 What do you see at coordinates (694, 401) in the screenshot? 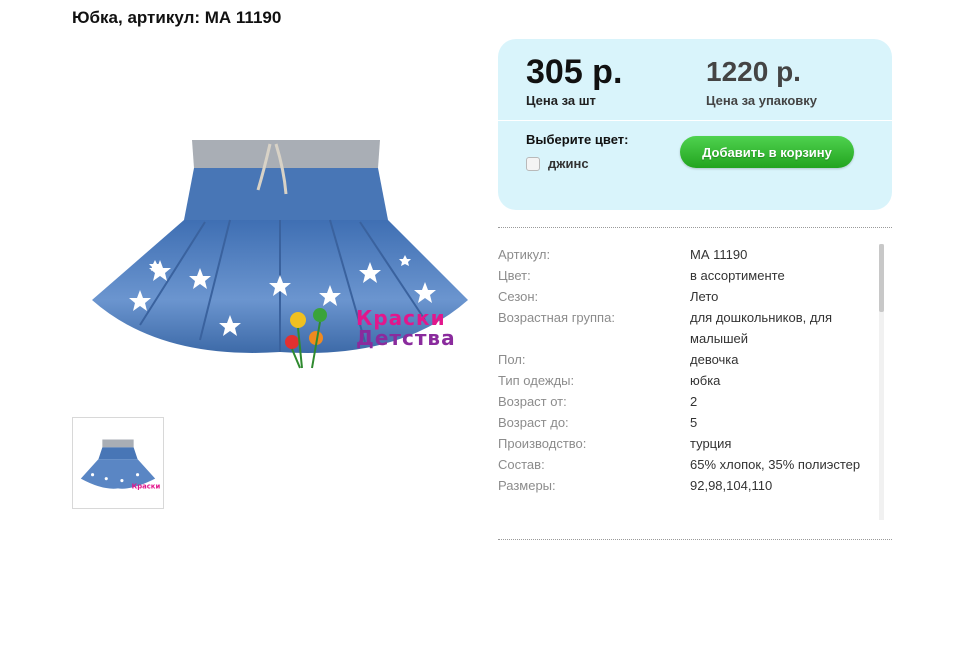
I see `spec-value: 2` at bounding box center [694, 401].